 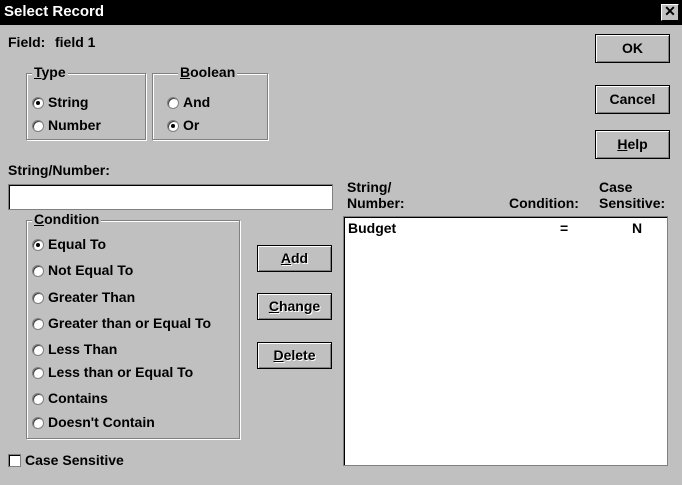 I want to click on type-number-radio: Number, so click(x=66, y=125).